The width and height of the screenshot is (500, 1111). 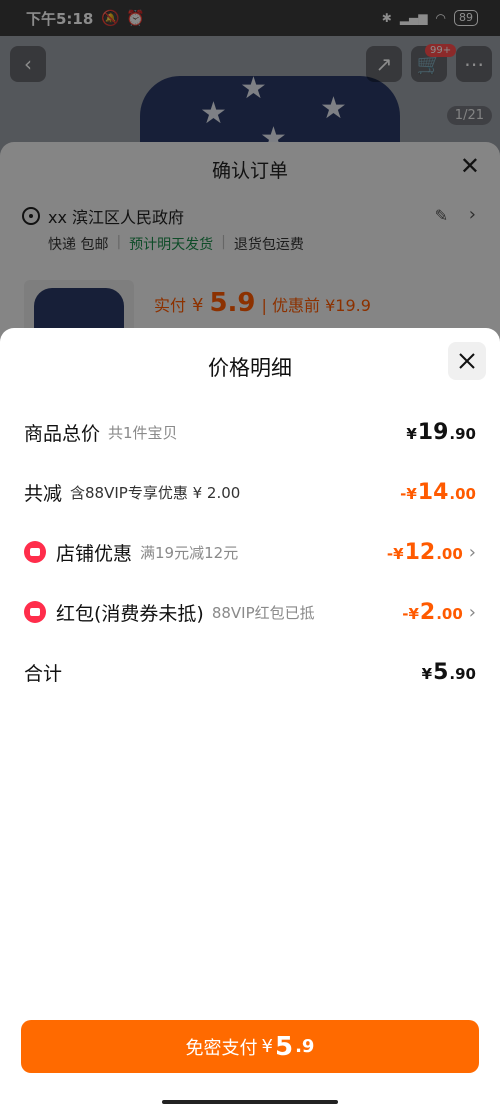 I want to click on row-red-packet: 红包(消费券未抵) 88VIP红包已抵 -¥ 2 .00 ›, so click(x=250, y=612).